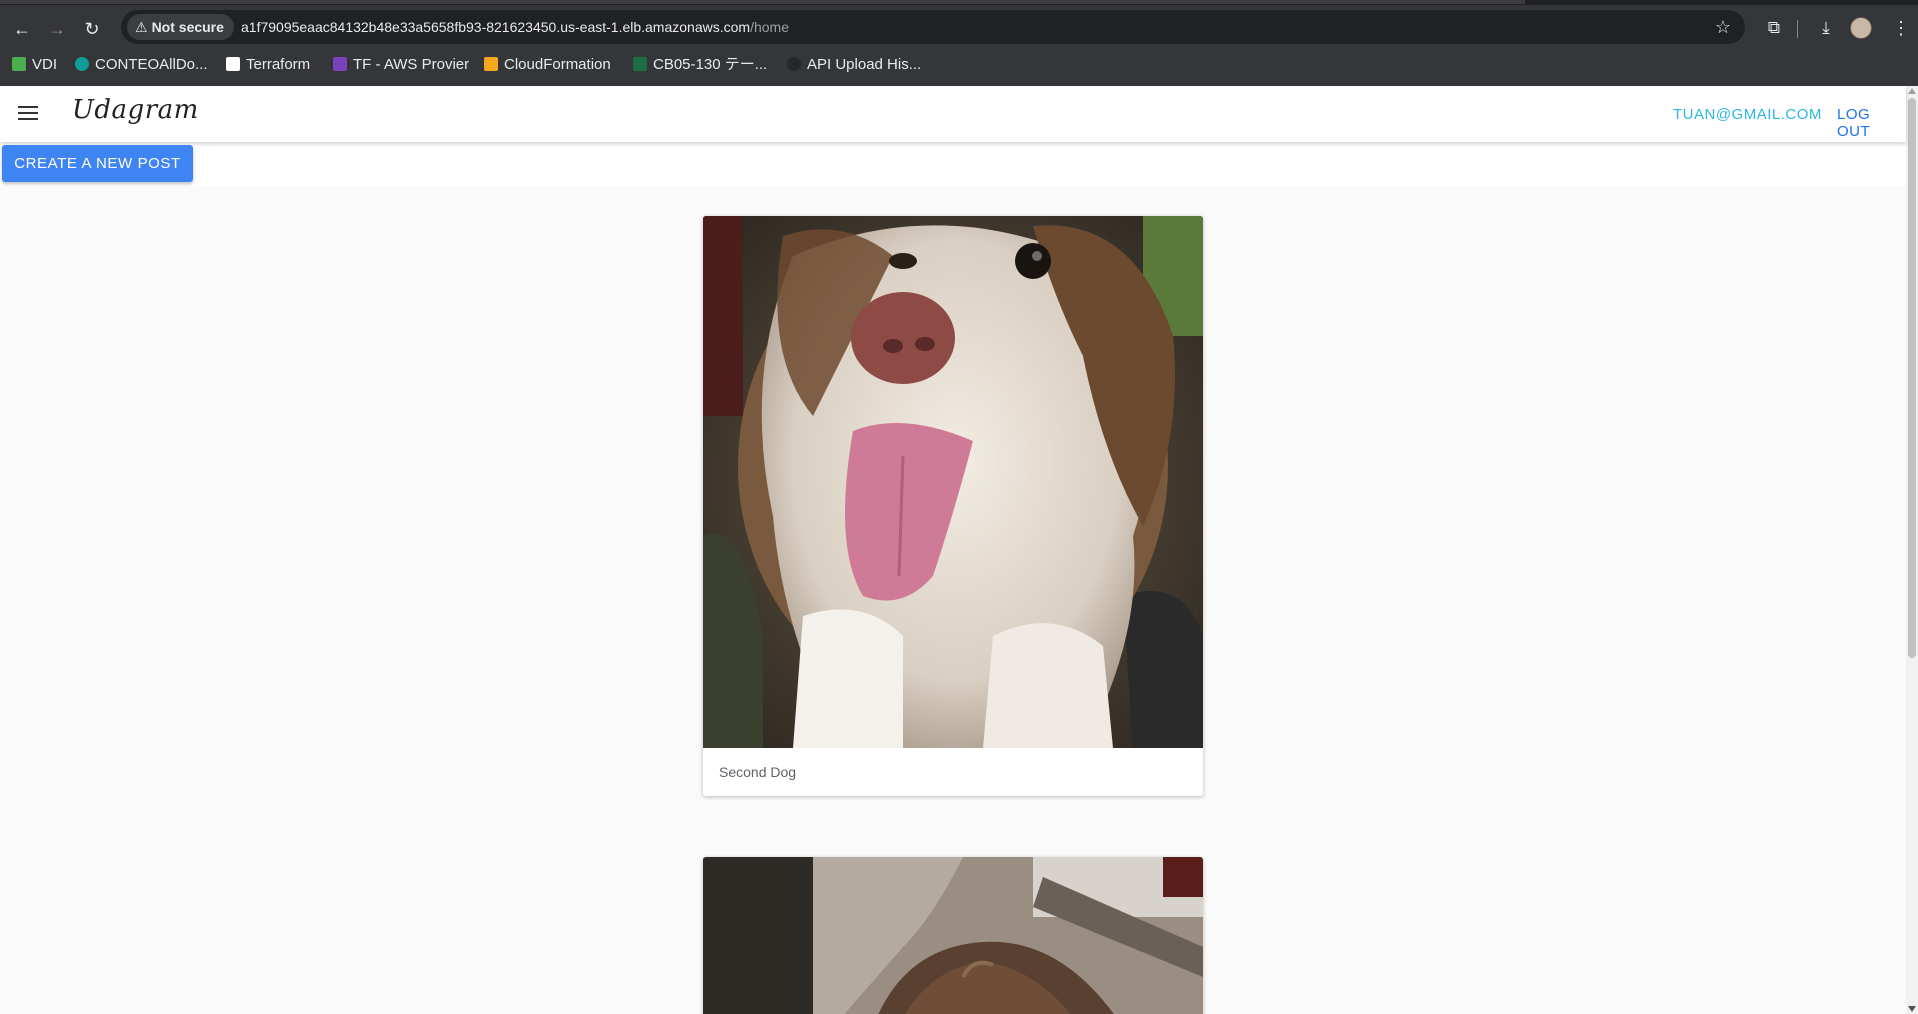 This screenshot has width=1918, height=1014. I want to click on back-icon: ←, so click(22, 29).